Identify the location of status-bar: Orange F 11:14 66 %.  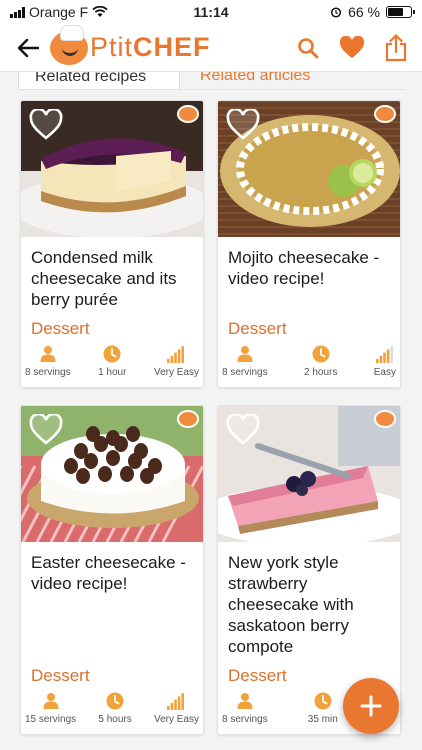
(211, 12).